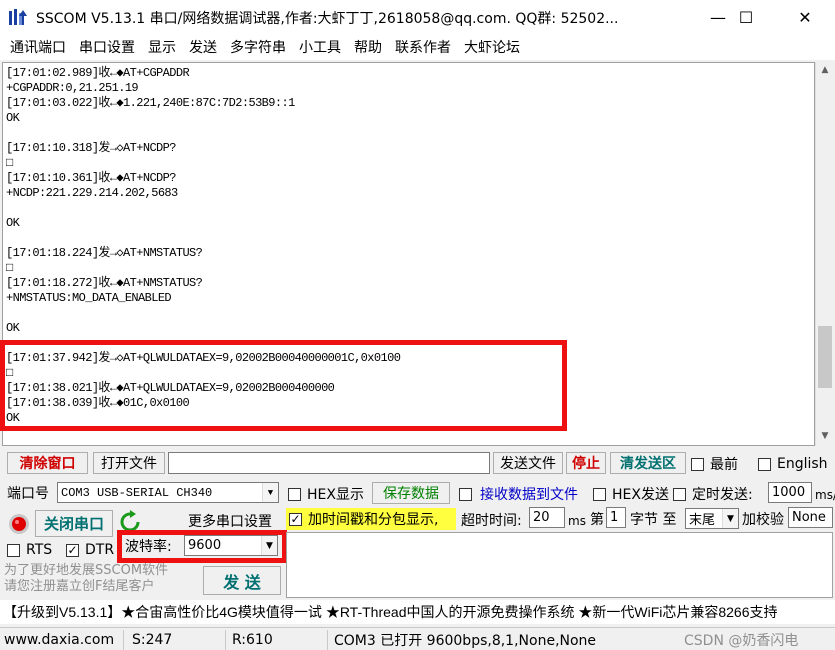  I want to click on scroll-thumb, so click(825, 357).